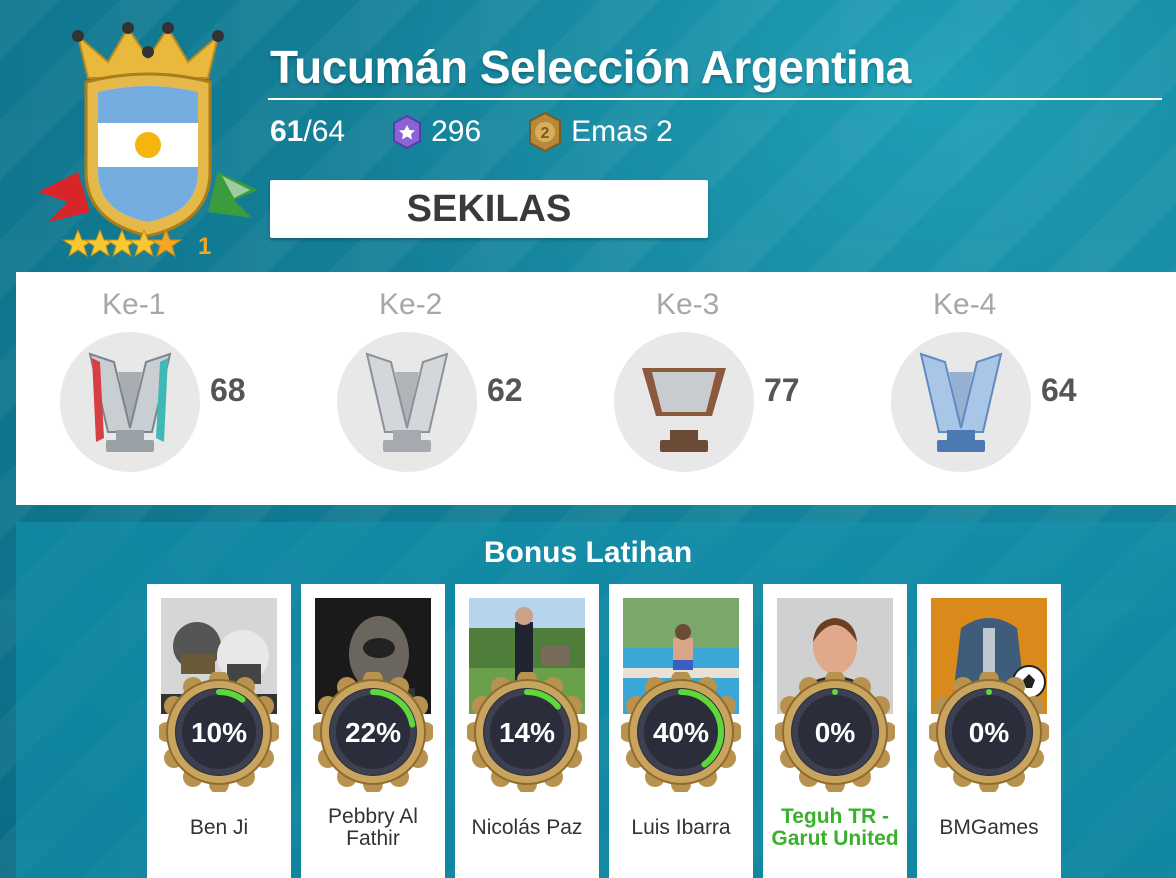 The width and height of the screenshot is (1176, 878). What do you see at coordinates (495, 132) in the screenshot?
I see `team-stats: 61 /64 296 2 Emas 2` at bounding box center [495, 132].